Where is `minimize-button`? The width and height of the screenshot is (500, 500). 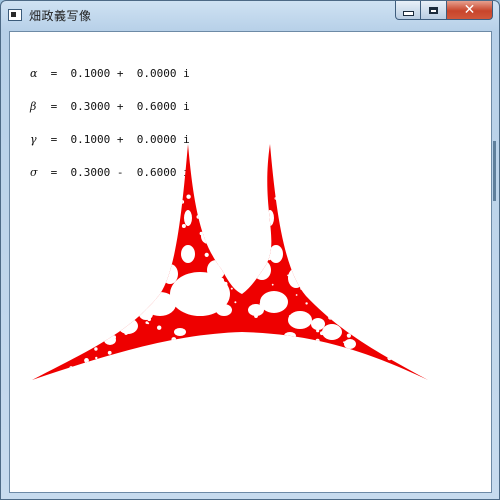 minimize-button is located at coordinates (408, 10).